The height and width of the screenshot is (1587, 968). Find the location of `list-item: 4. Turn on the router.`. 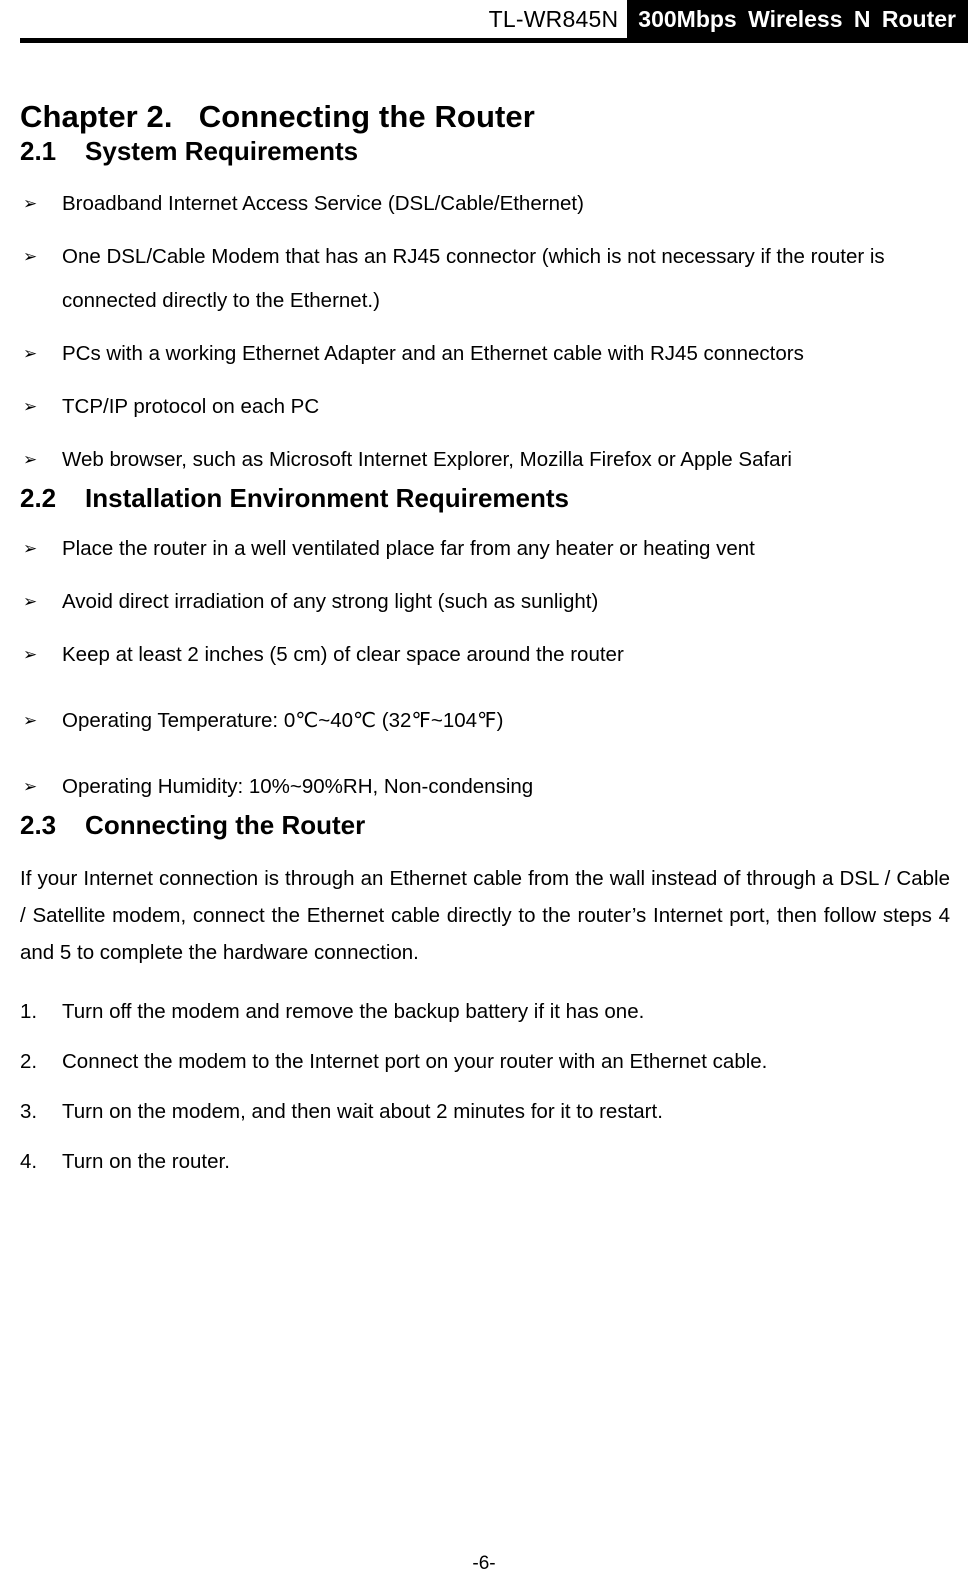

list-item: 4. Turn on the router. is located at coordinates (485, 1162).